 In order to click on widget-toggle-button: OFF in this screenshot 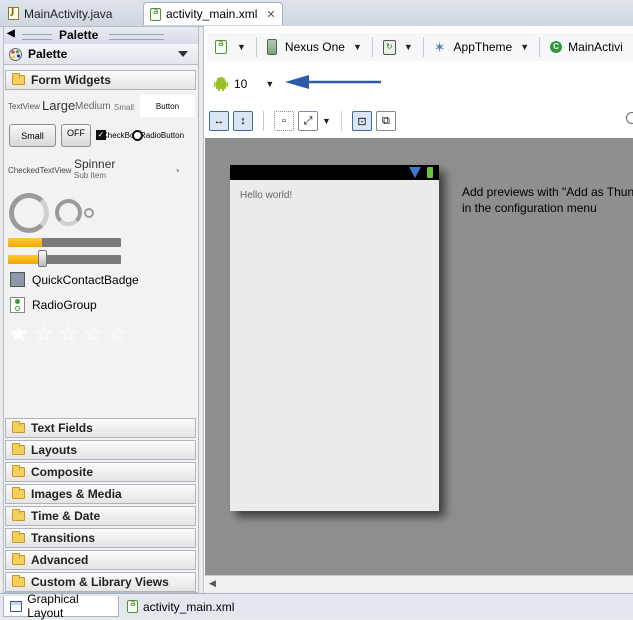, I will do `click(76, 135)`.